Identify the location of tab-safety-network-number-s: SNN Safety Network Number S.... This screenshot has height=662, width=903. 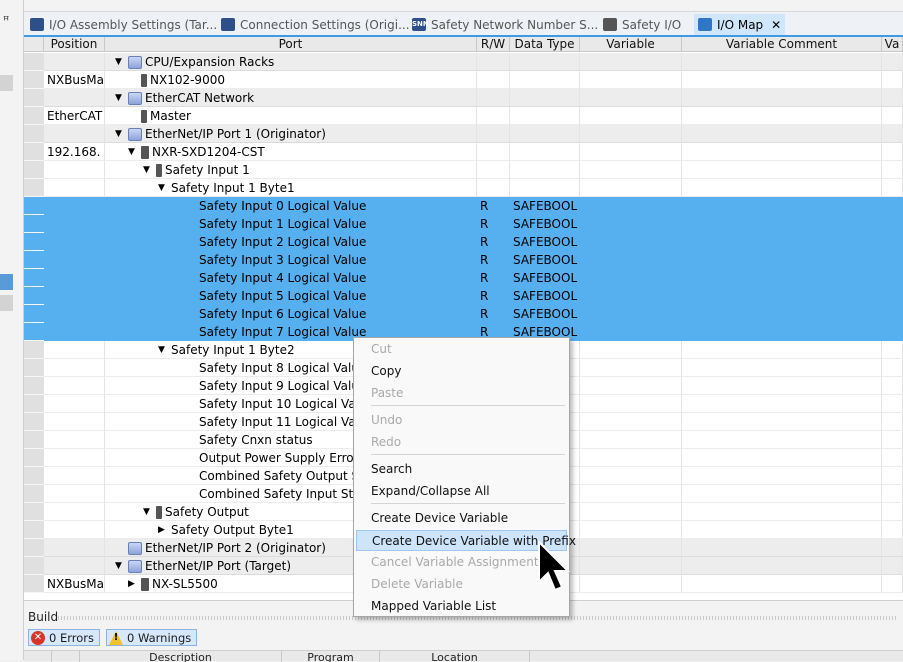
(505, 24).